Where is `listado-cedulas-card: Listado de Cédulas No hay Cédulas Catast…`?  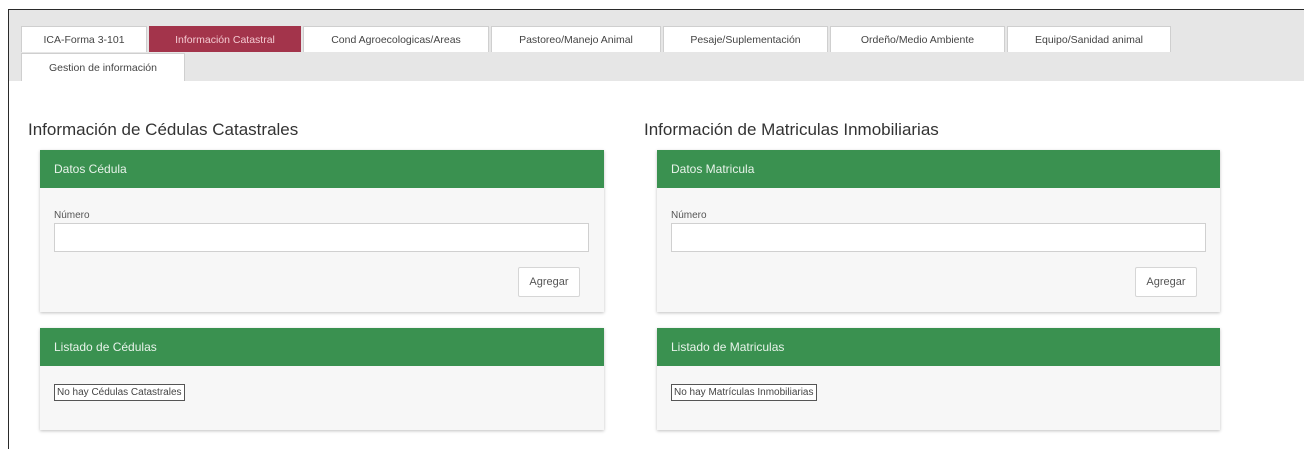
listado-cedulas-card: Listado de Cédulas No hay Cédulas Catast… is located at coordinates (322, 379).